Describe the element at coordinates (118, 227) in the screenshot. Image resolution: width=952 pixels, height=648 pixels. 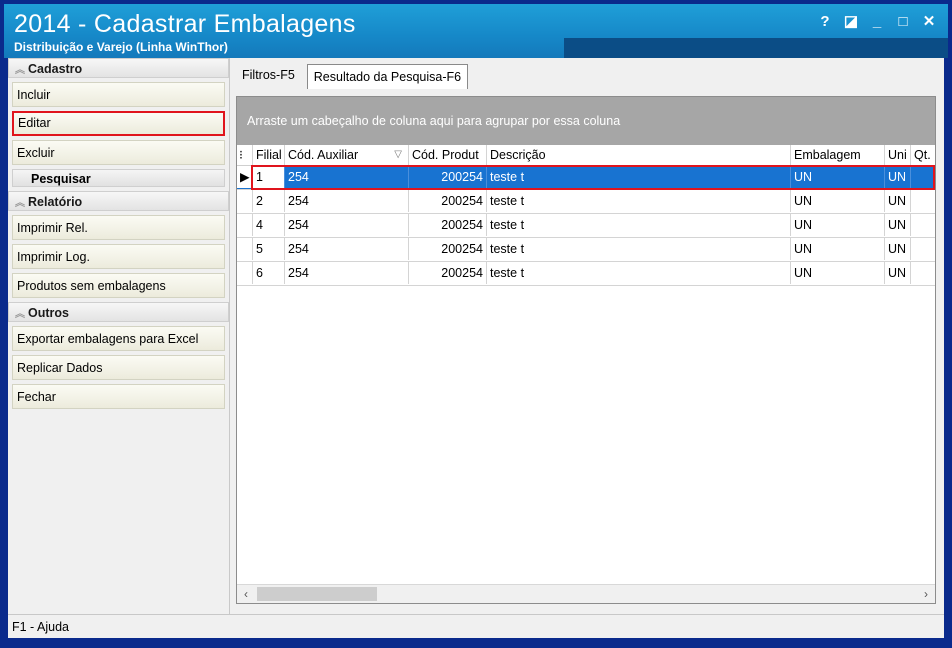
I see `imprimir-rel-button: Imprimir Rel.` at that location.